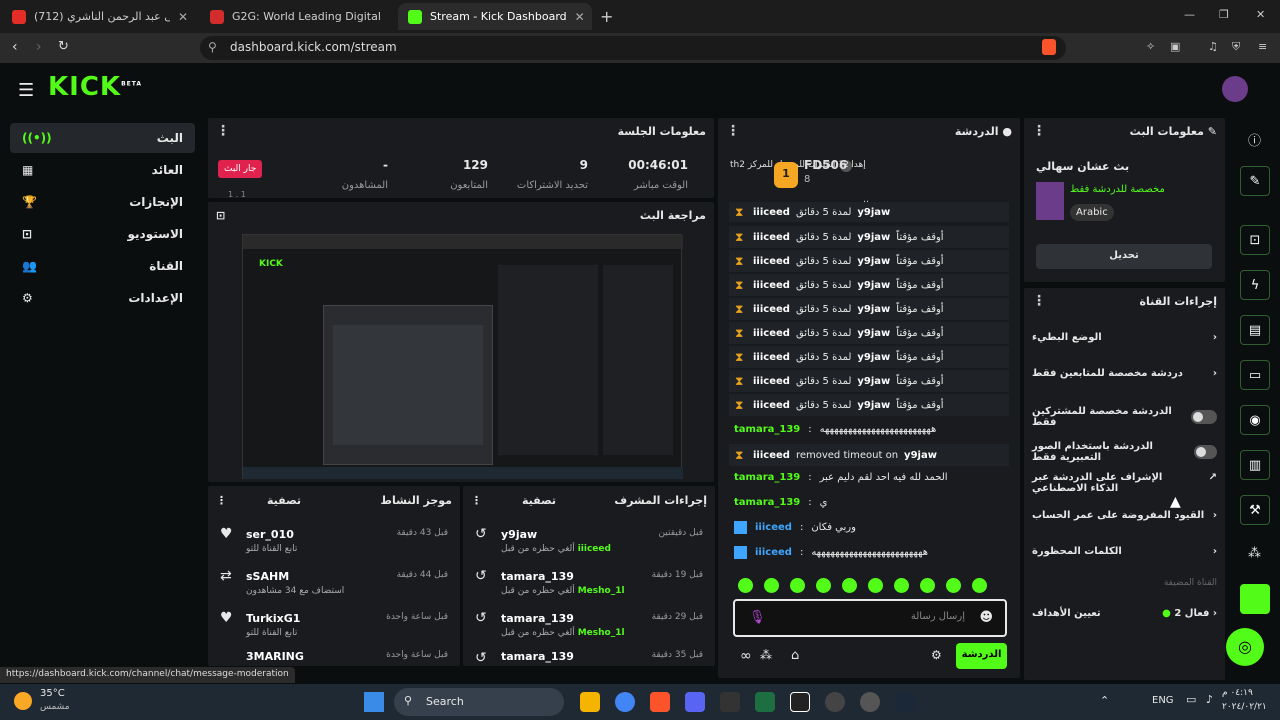  Describe the element at coordinates (1213, 46) in the screenshot. I see `media-icon: ♫` at that location.